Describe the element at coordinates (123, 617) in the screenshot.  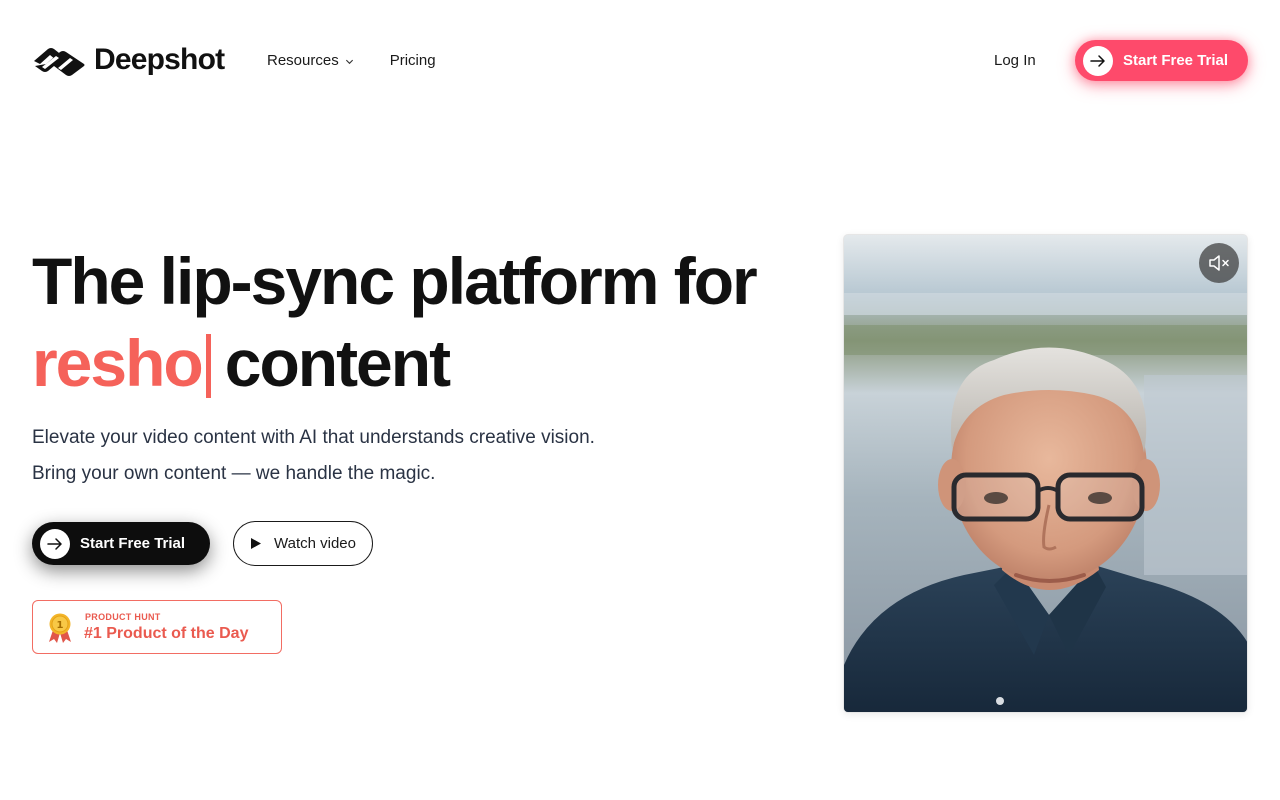
I see `product-hunt-kicker: PRODUCT HUNT` at that location.